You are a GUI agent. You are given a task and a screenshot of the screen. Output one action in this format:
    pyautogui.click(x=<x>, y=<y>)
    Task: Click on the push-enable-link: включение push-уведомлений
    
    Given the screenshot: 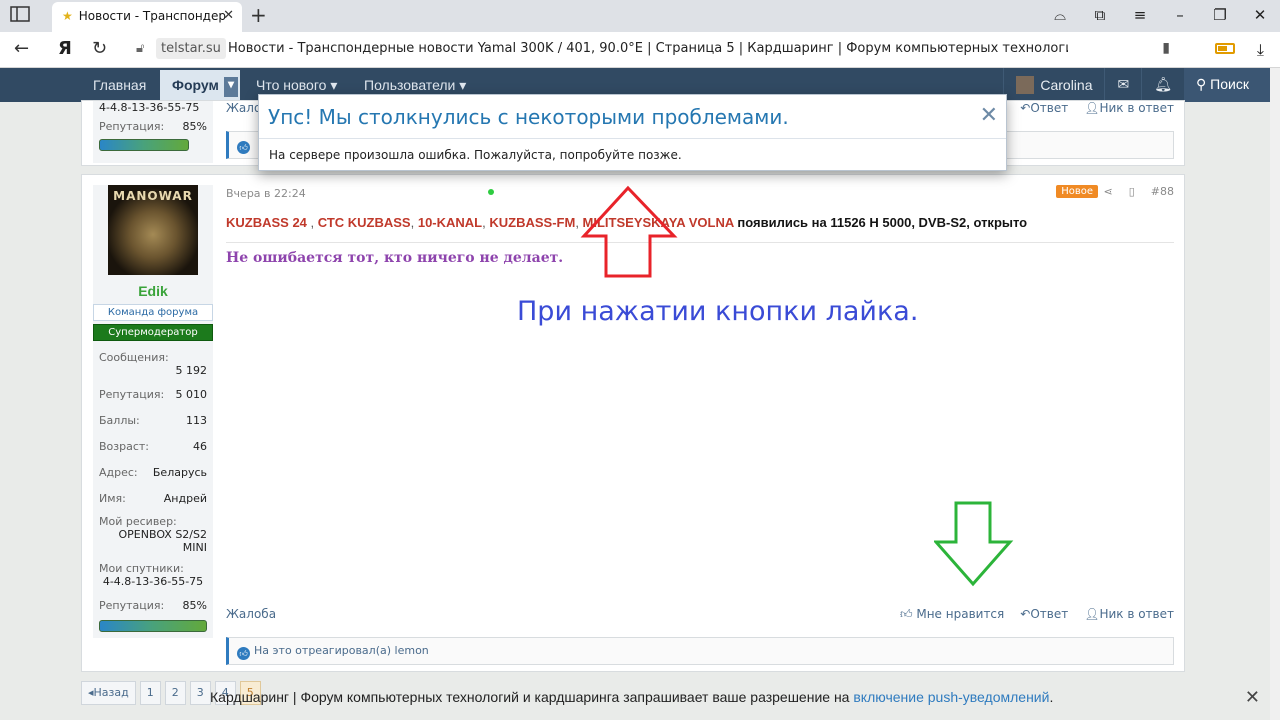 What is the action you would take?
    pyautogui.click(x=951, y=697)
    